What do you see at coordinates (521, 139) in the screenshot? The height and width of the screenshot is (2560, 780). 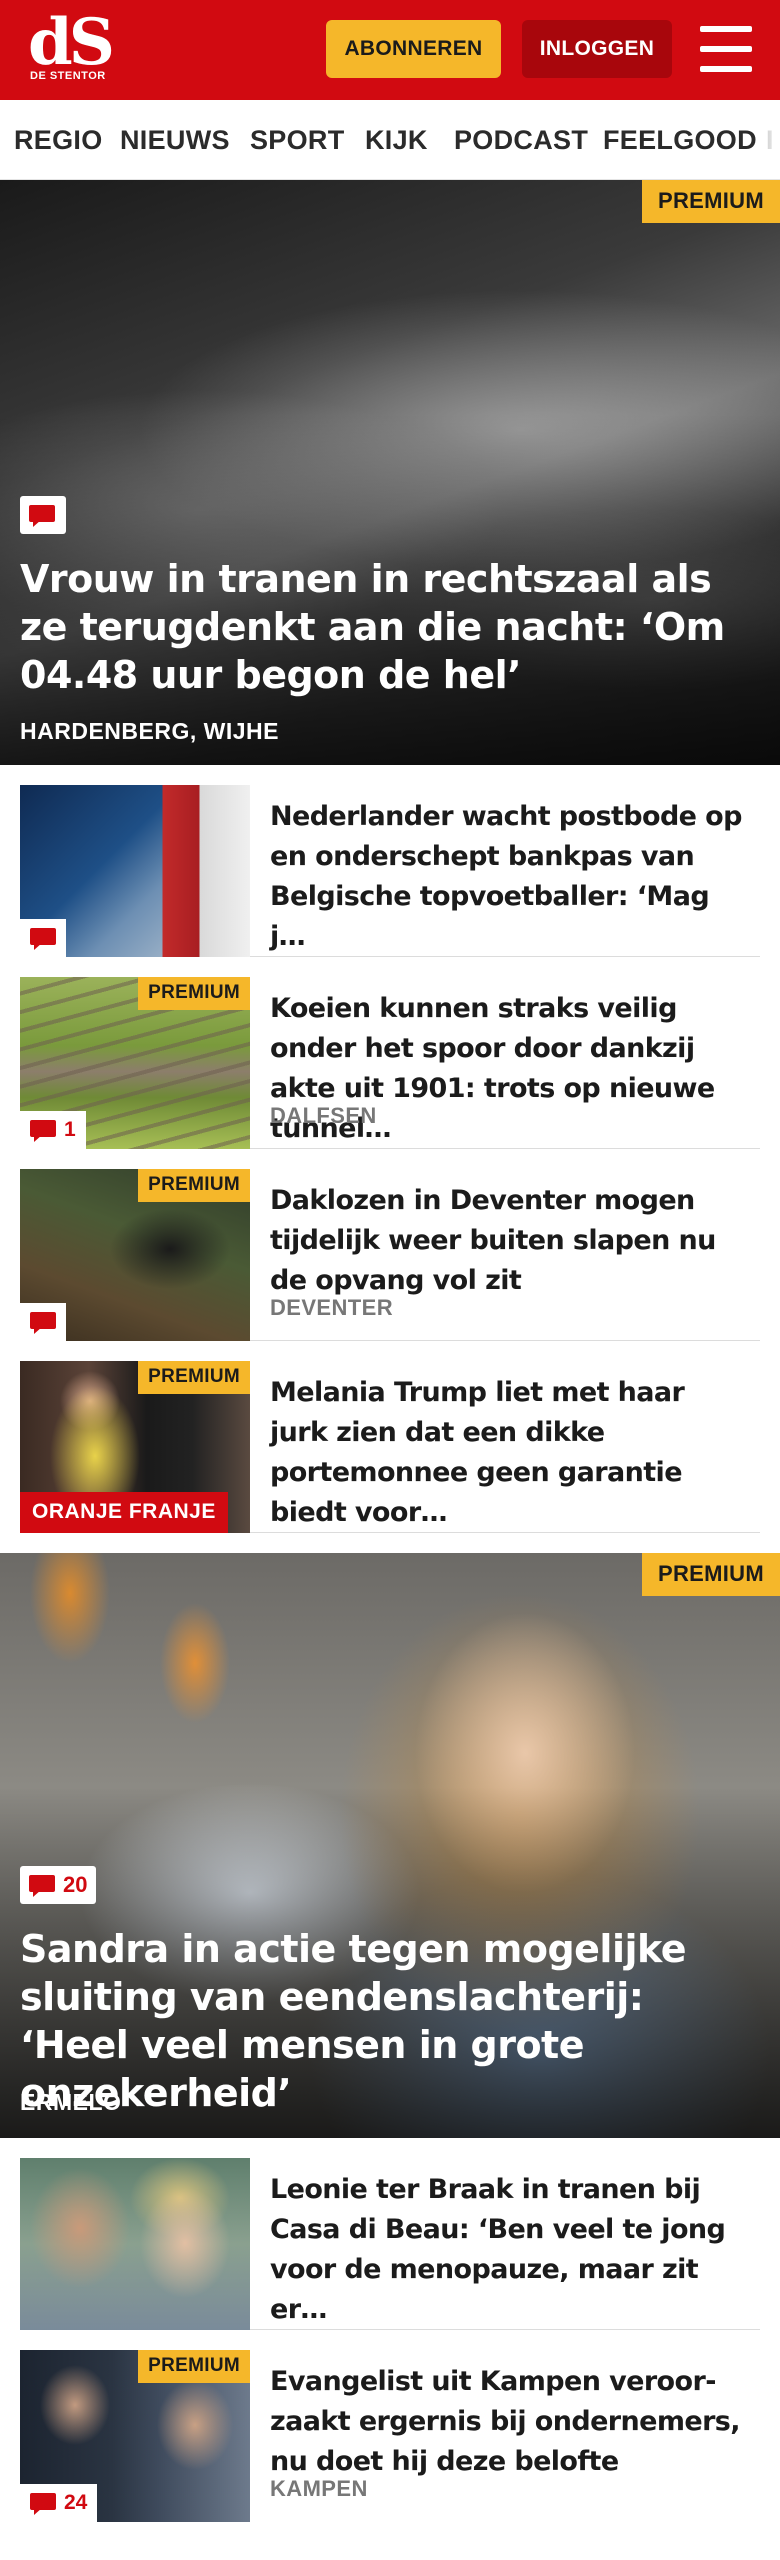 I see `nav-item-podcast: PODCAST` at bounding box center [521, 139].